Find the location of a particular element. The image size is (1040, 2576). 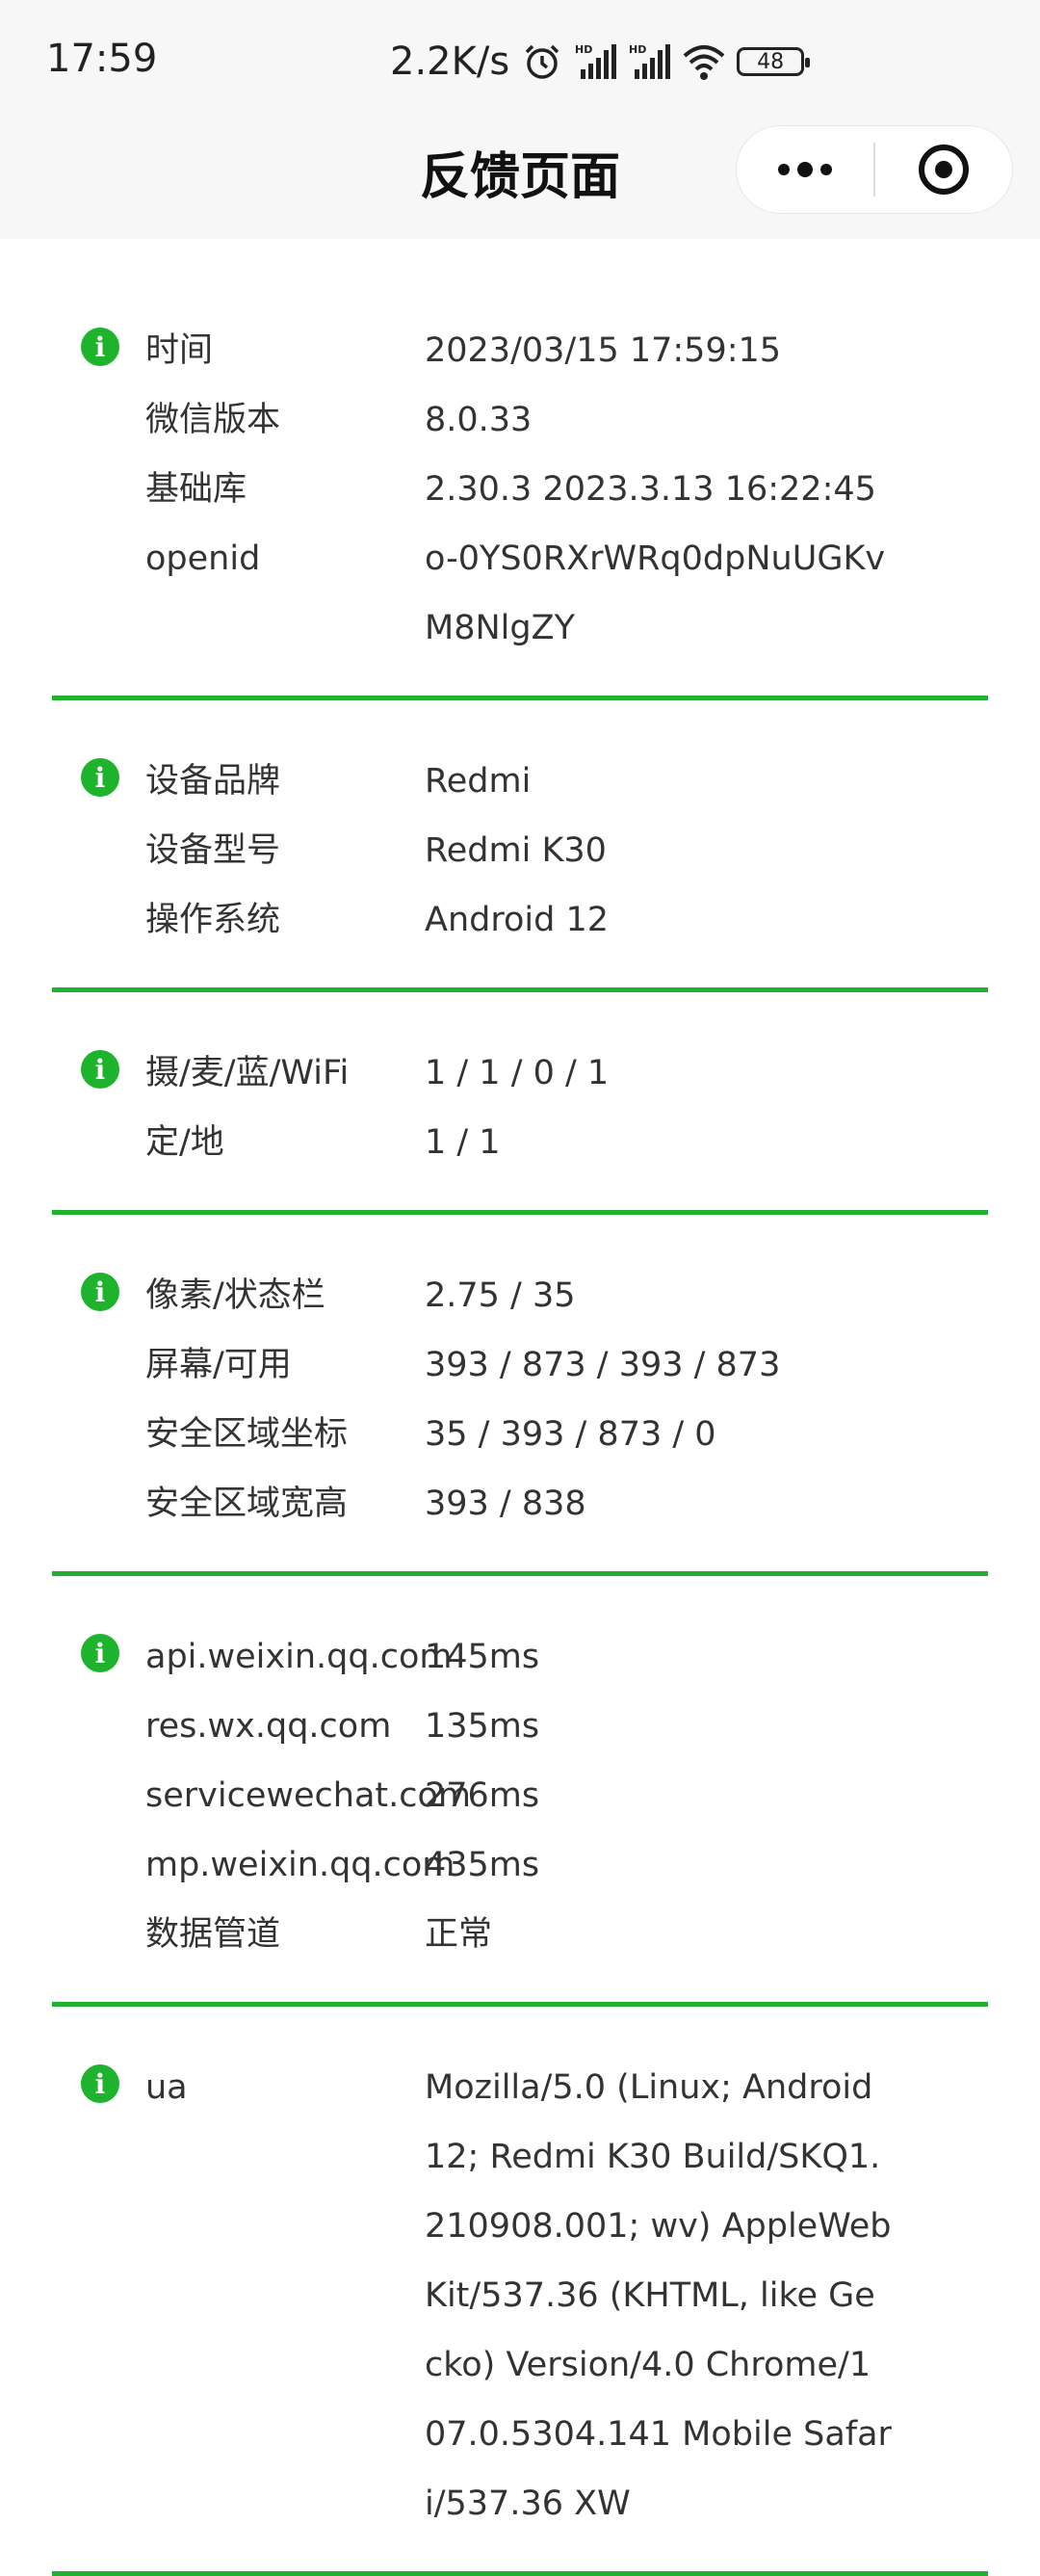

info-row: 安全区域宽高 393 / 838 is located at coordinates (520, 1504).